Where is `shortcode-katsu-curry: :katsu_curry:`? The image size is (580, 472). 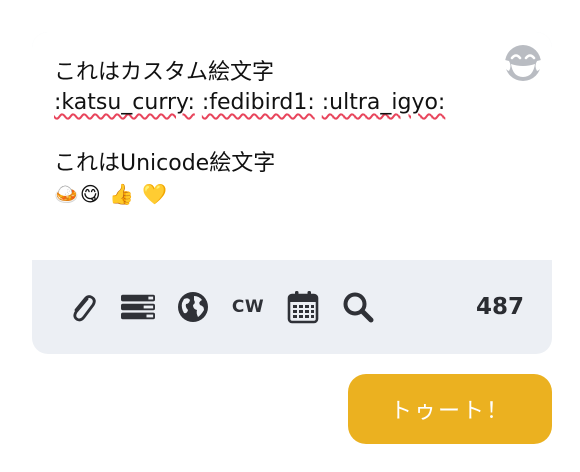 shortcode-katsu-curry: :katsu_curry: is located at coordinates (124, 102).